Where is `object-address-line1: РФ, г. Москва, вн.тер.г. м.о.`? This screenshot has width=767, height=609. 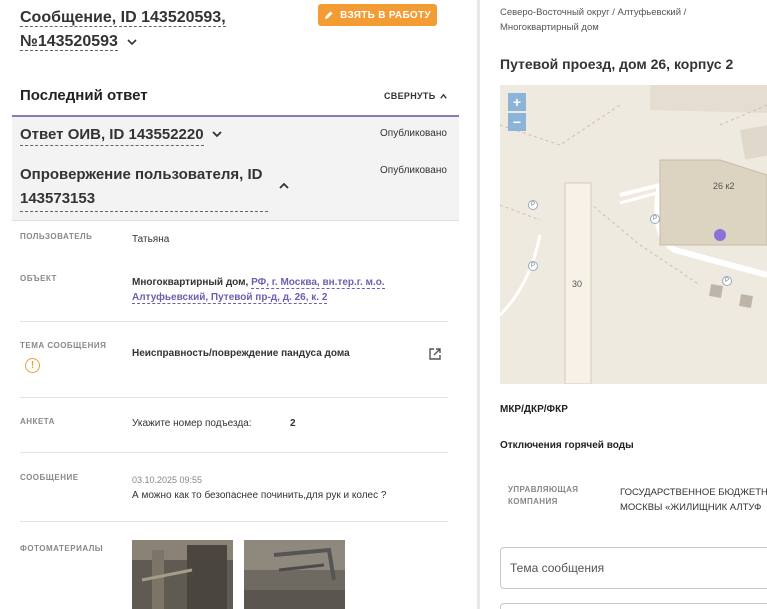 object-address-line1: РФ, г. Москва, вн.тер.г. м.о. is located at coordinates (318, 283).